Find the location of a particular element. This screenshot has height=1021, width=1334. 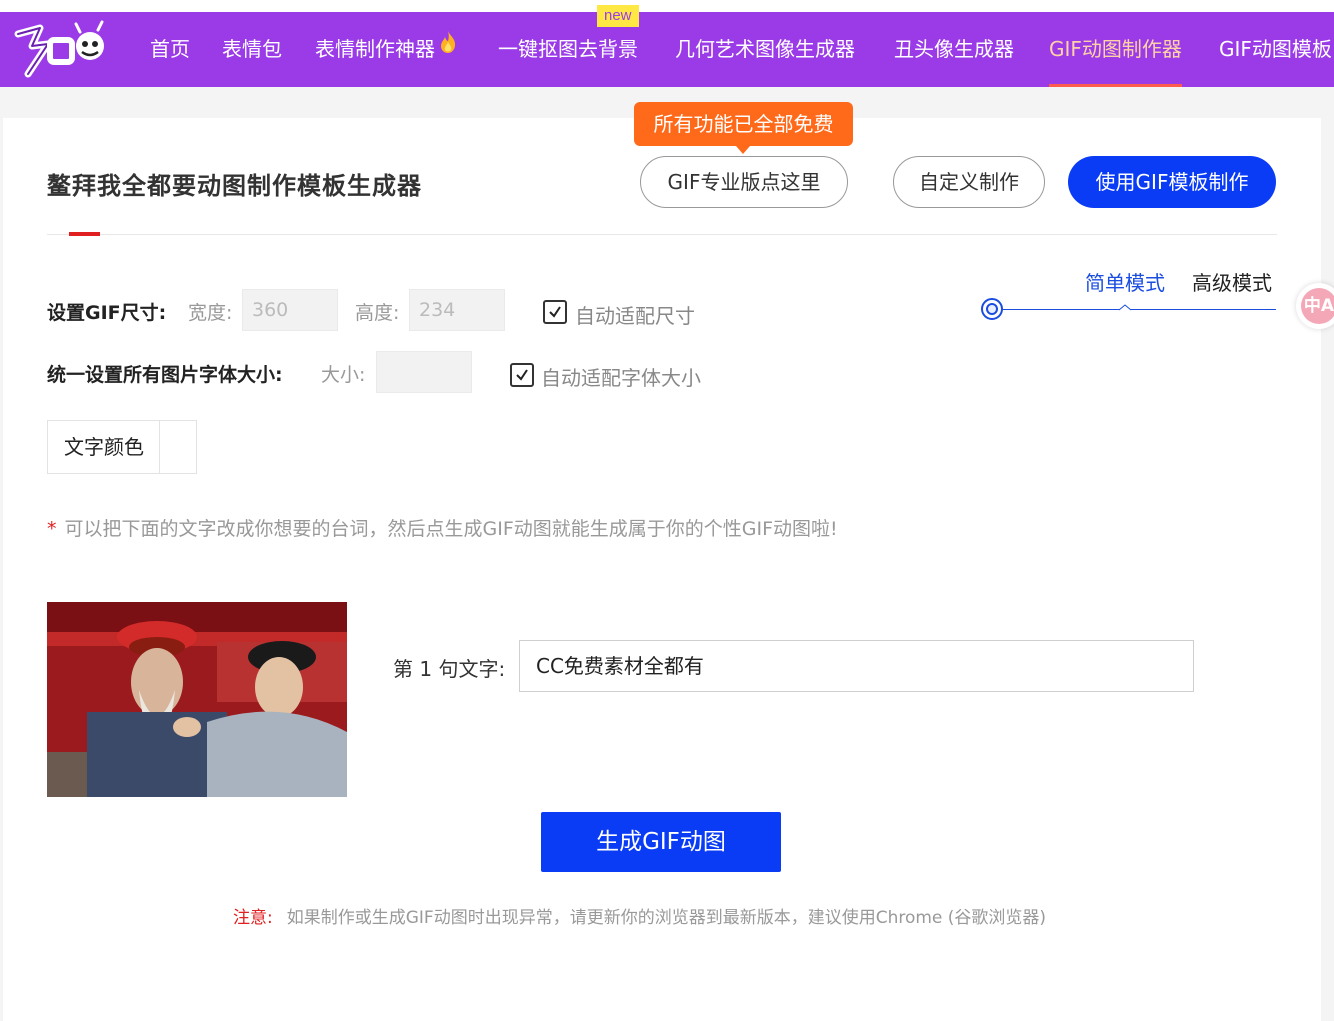

font-size-label: 大小: is located at coordinates (343, 375).